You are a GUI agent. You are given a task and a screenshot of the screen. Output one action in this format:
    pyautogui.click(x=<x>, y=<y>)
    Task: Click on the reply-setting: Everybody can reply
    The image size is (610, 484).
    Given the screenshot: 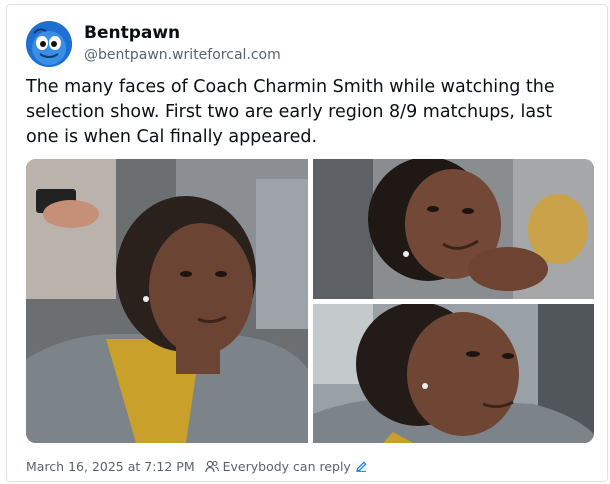 What is the action you would take?
    pyautogui.click(x=287, y=466)
    